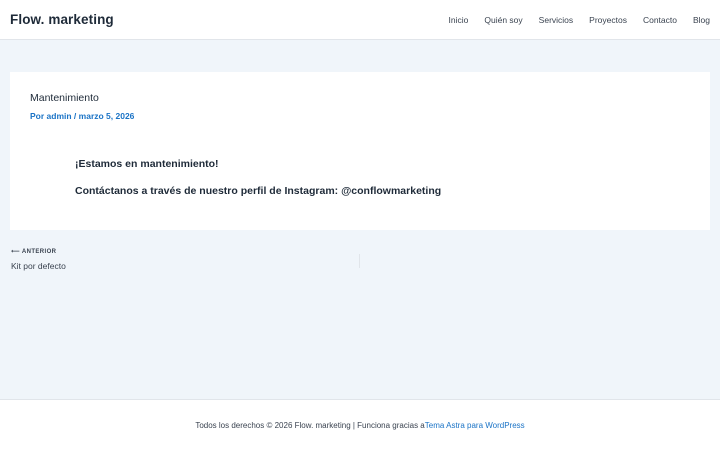 The height and width of the screenshot is (450, 720). Describe the element at coordinates (556, 20) in the screenshot. I see `nav-item-servicios: Servicios` at that location.